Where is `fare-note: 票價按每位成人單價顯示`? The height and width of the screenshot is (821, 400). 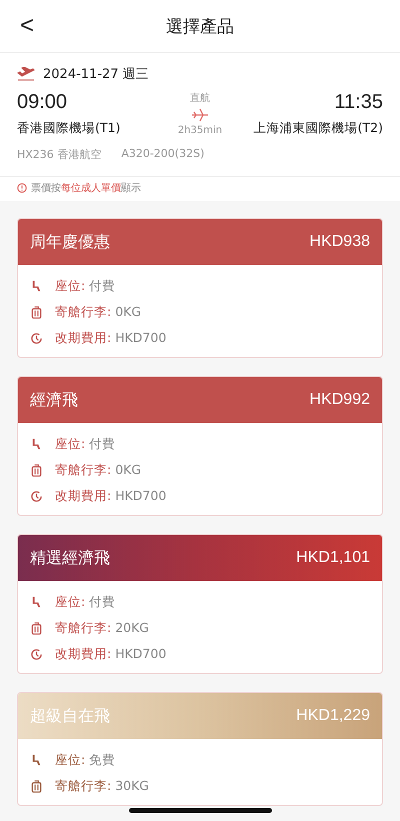 fare-note: 票價按每位成人單價顯示 is located at coordinates (86, 188).